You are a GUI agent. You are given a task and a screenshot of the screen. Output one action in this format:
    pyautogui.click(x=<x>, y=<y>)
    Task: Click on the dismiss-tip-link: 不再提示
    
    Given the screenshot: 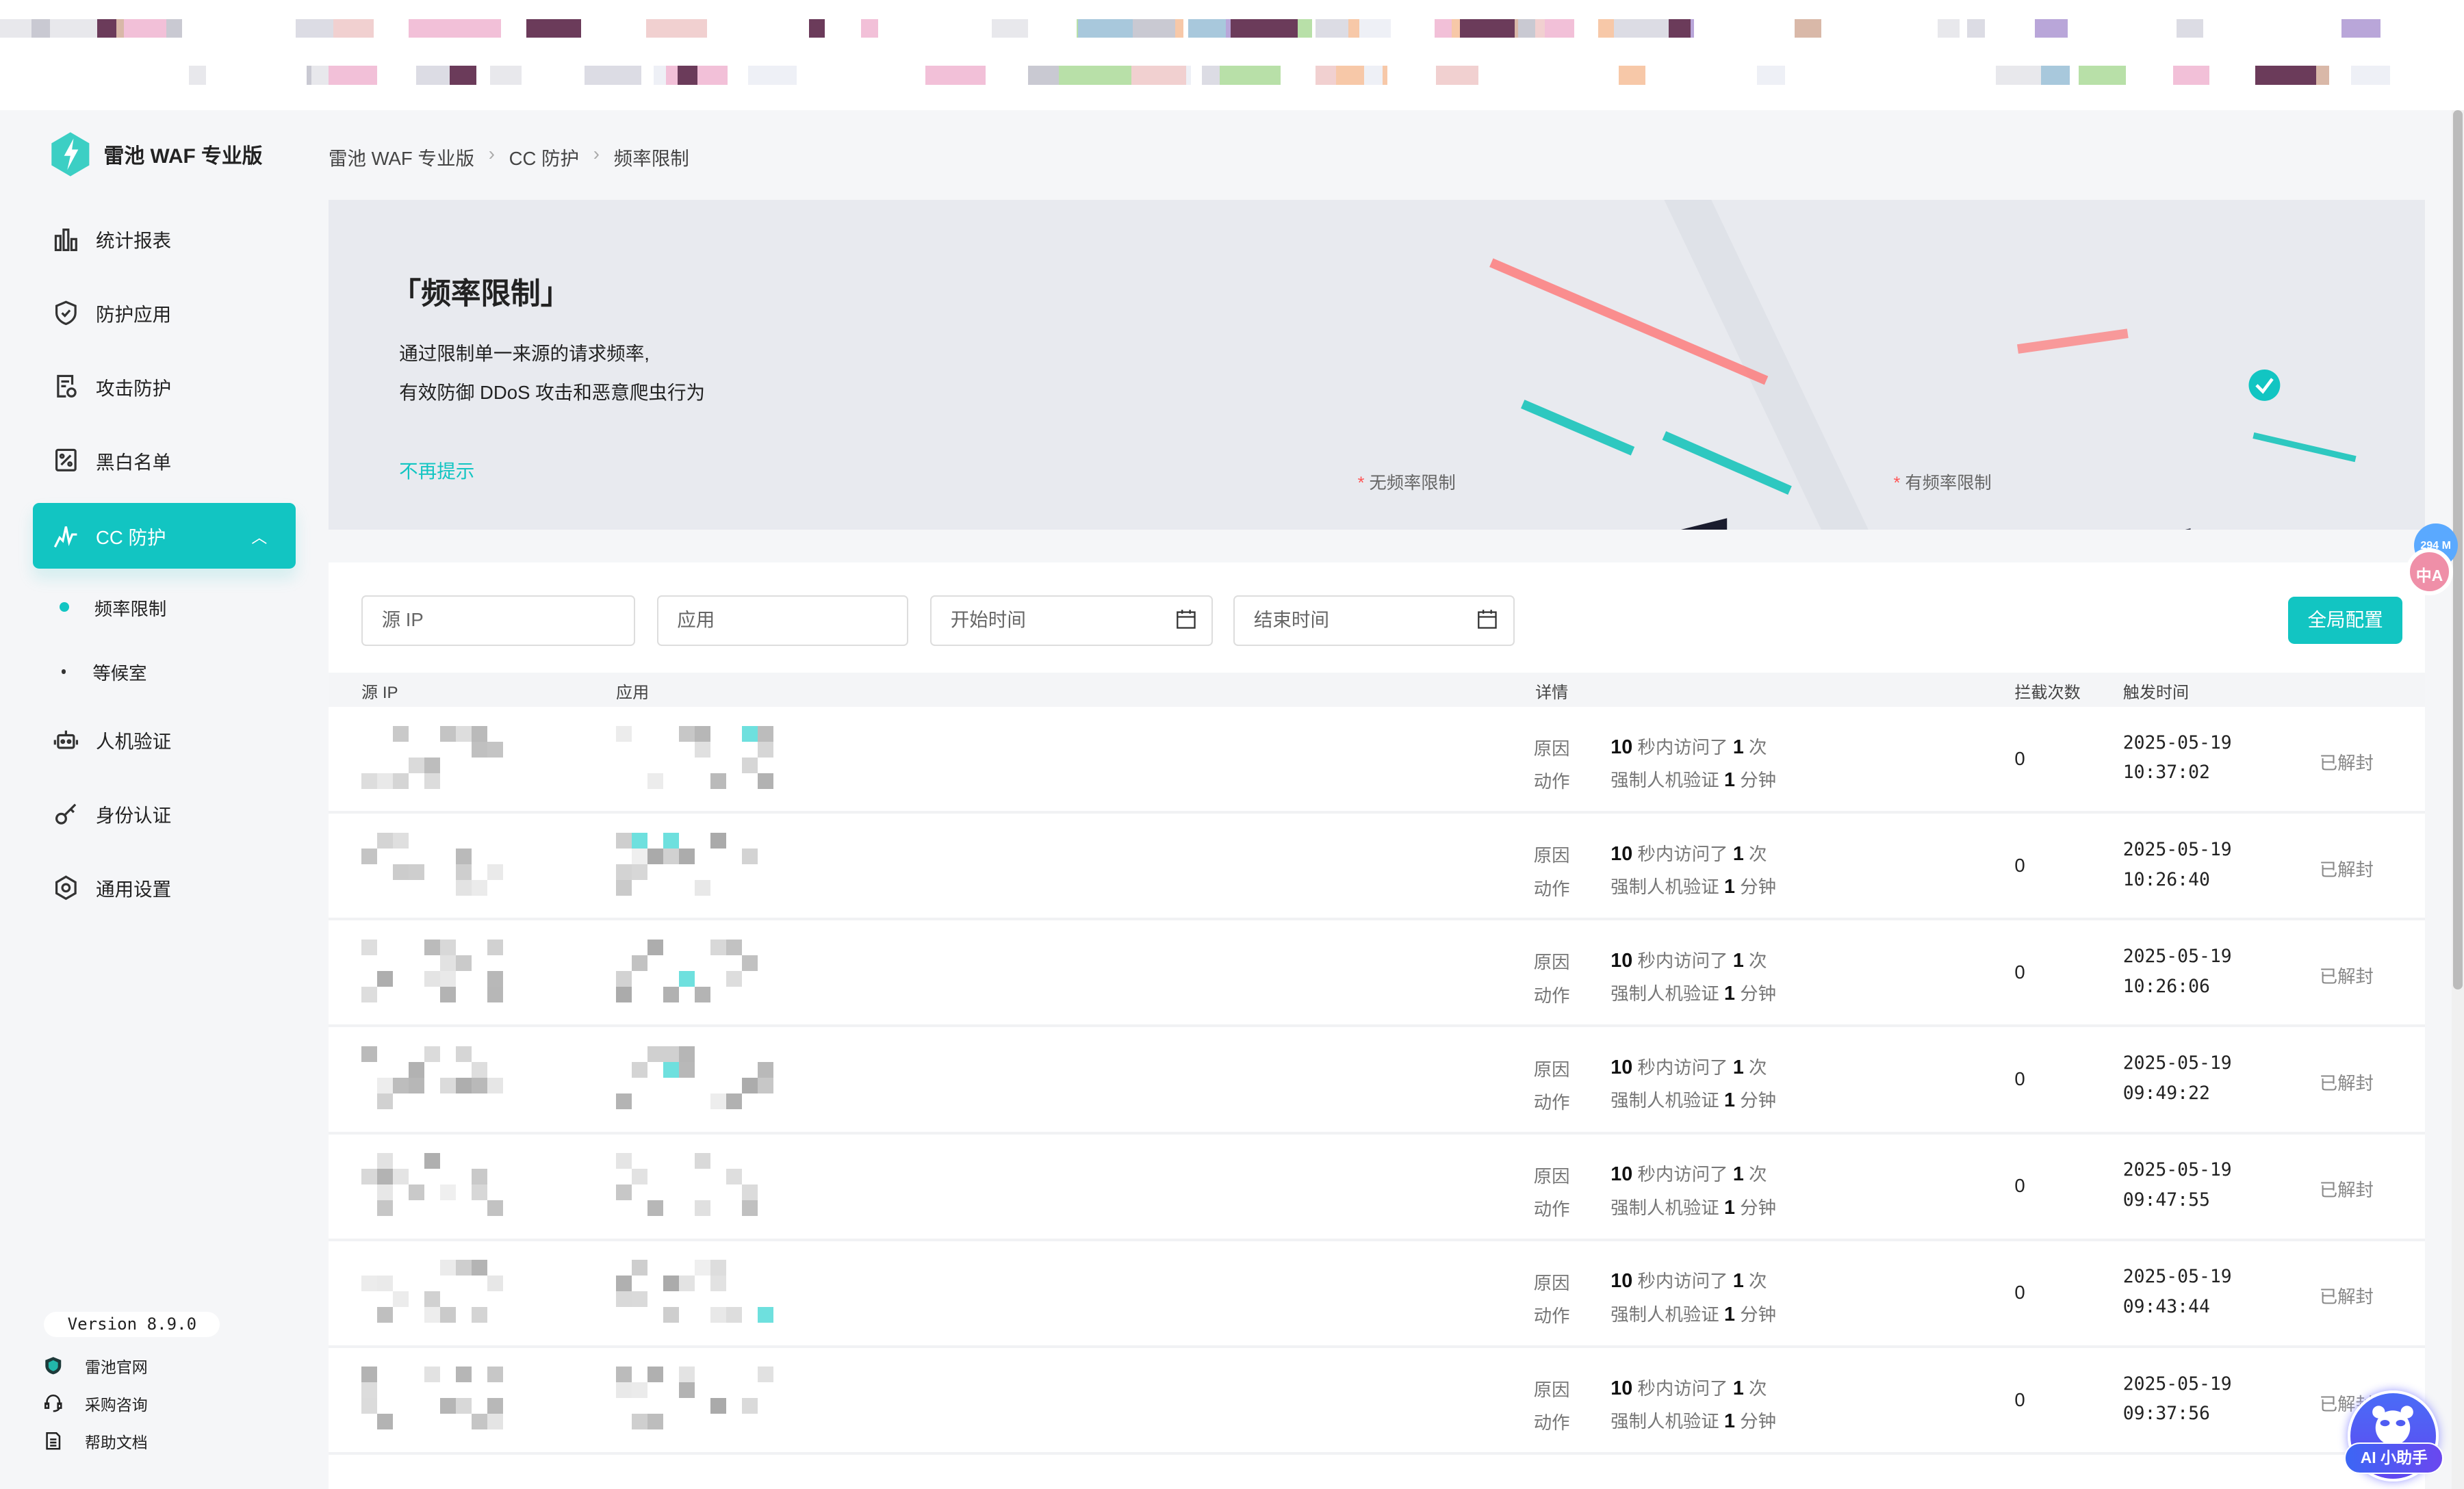 What is the action you would take?
    pyautogui.click(x=436, y=470)
    